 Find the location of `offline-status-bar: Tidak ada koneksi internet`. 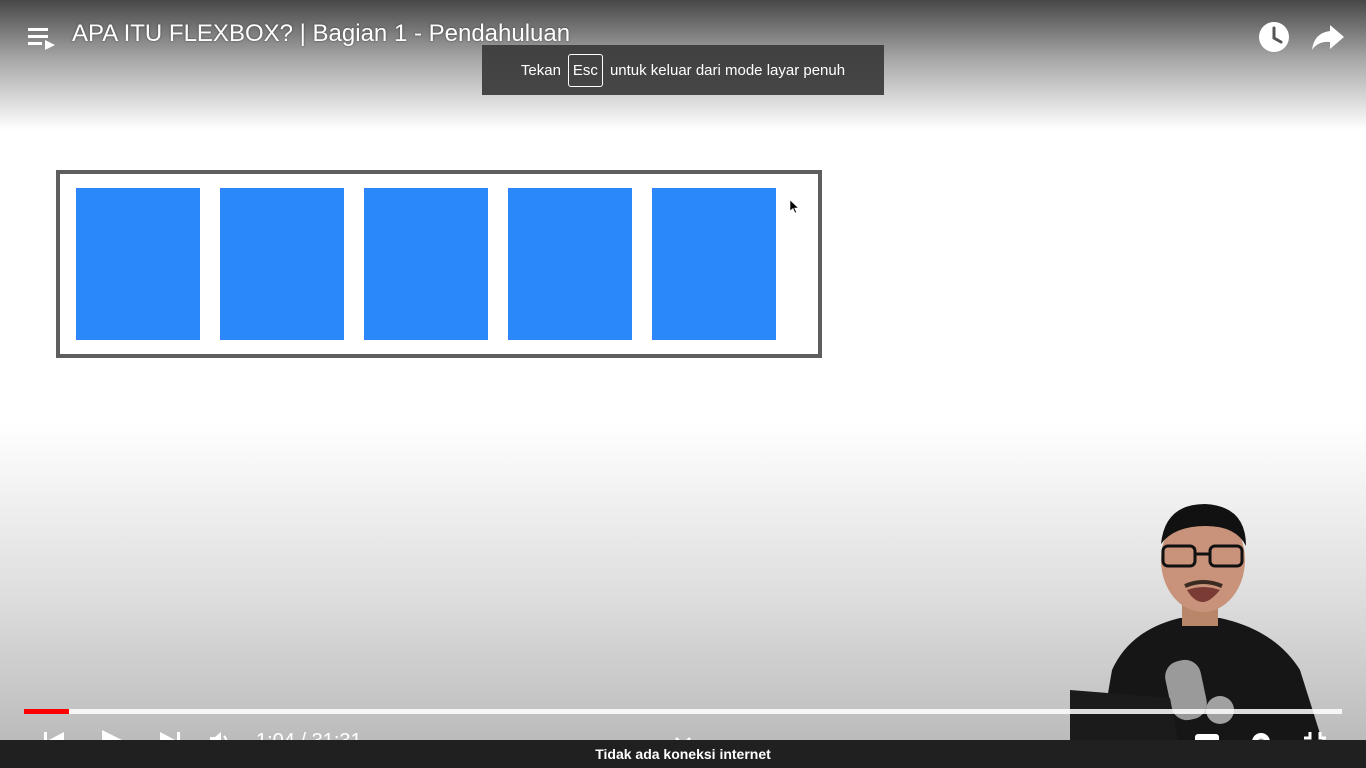

offline-status-bar: Tidak ada koneksi internet is located at coordinates (683, 754).